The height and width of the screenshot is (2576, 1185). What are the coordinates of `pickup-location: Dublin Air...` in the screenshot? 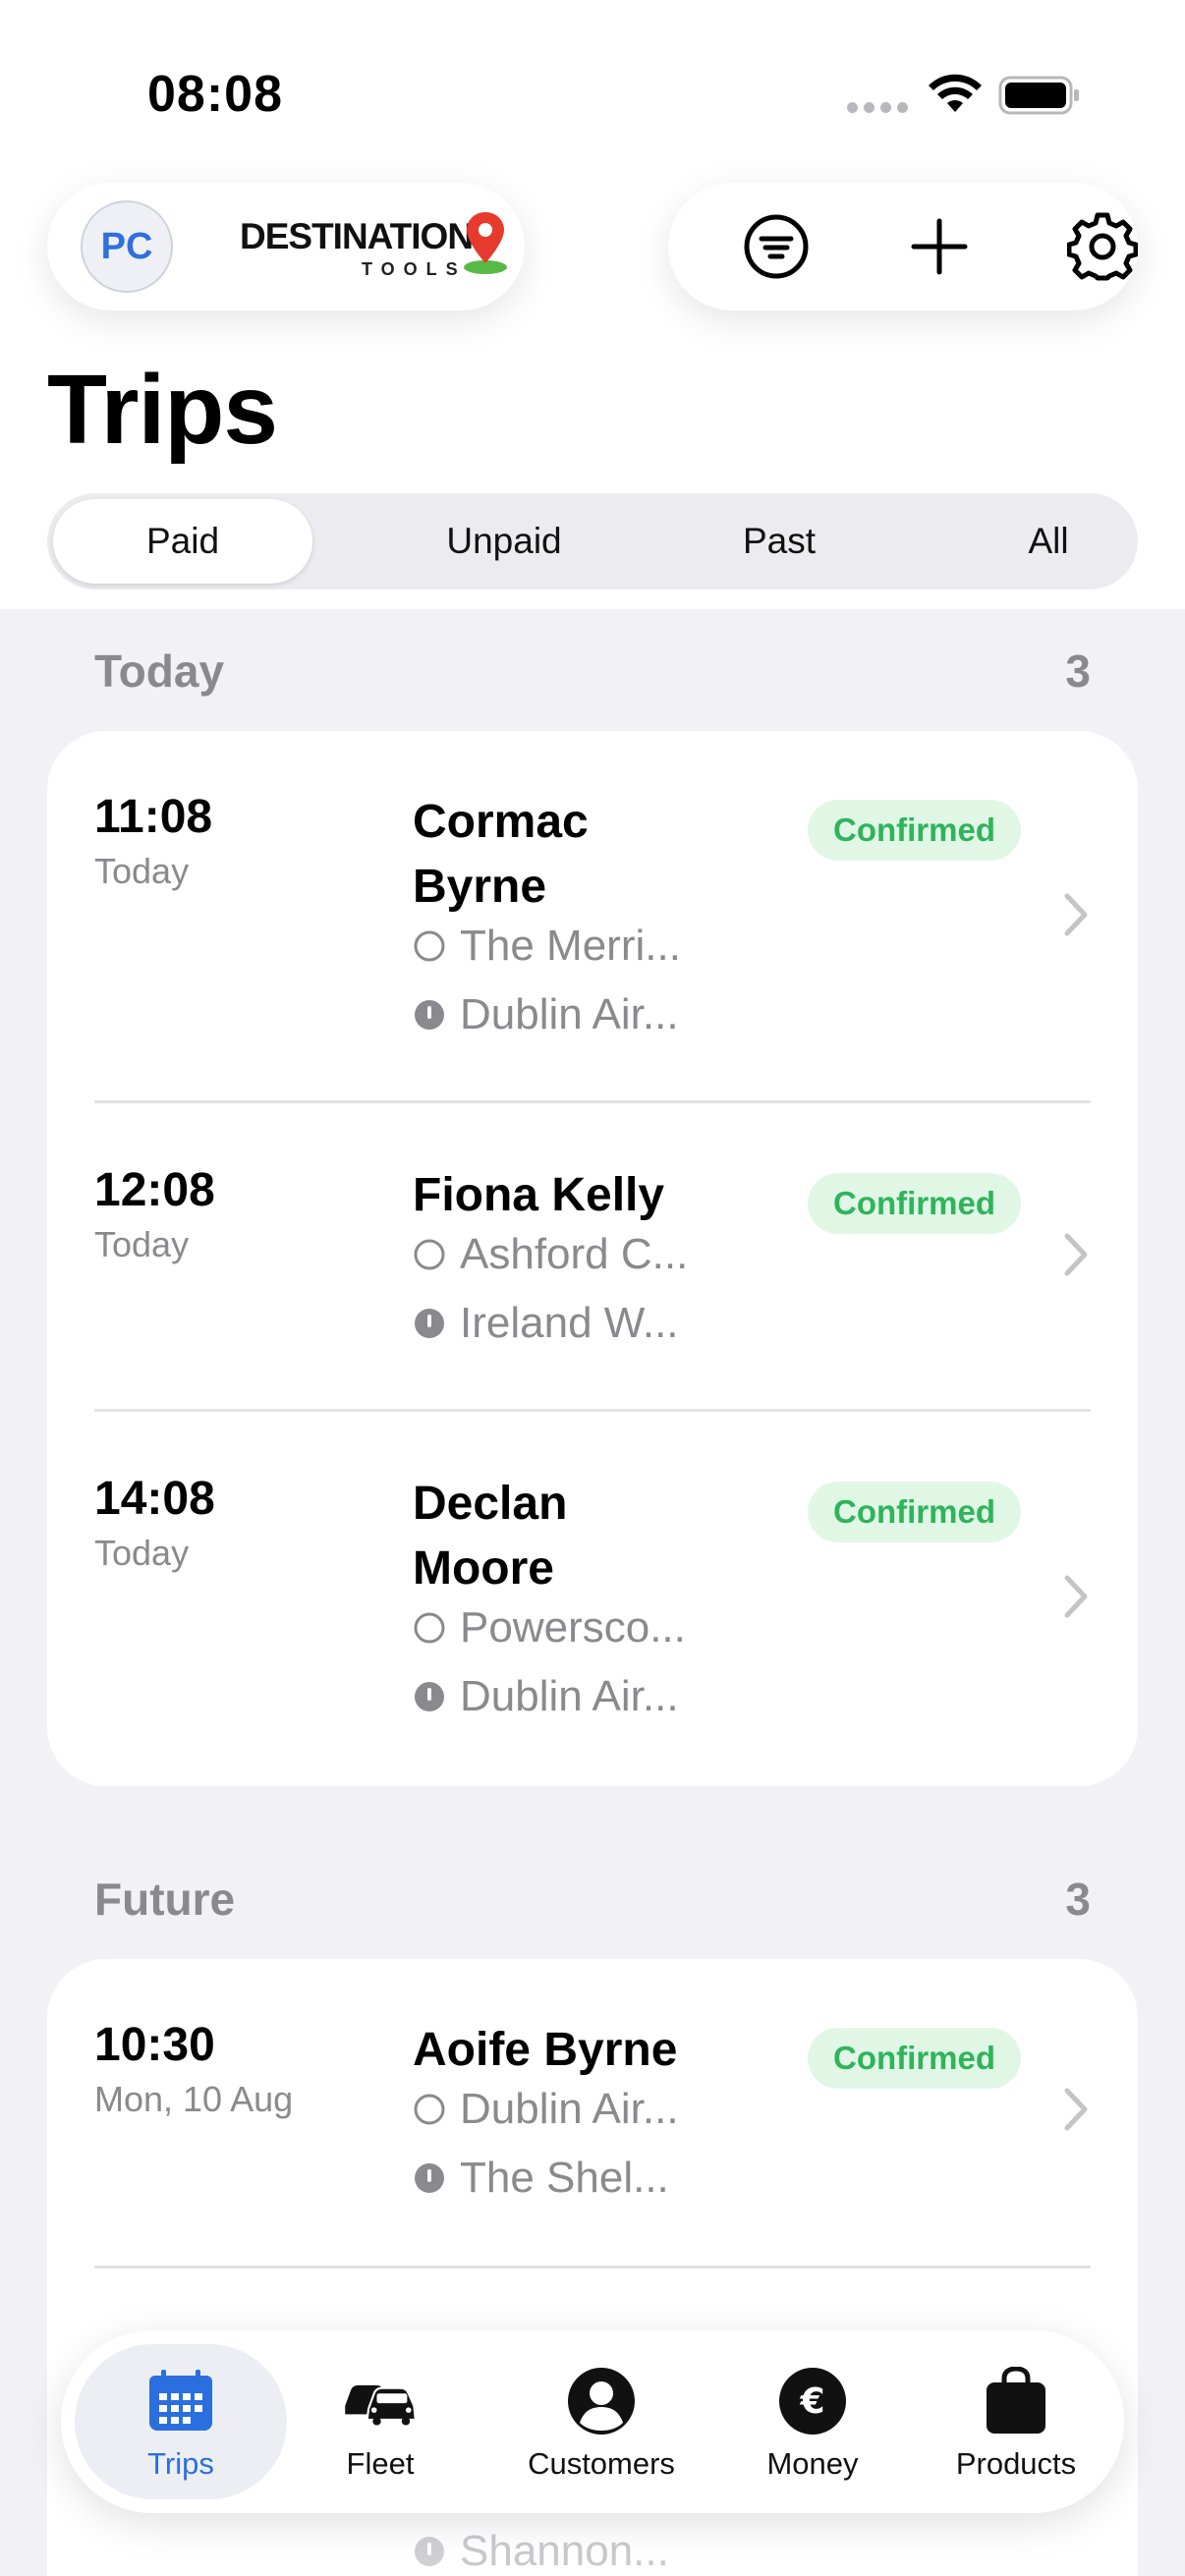 It's located at (546, 2109).